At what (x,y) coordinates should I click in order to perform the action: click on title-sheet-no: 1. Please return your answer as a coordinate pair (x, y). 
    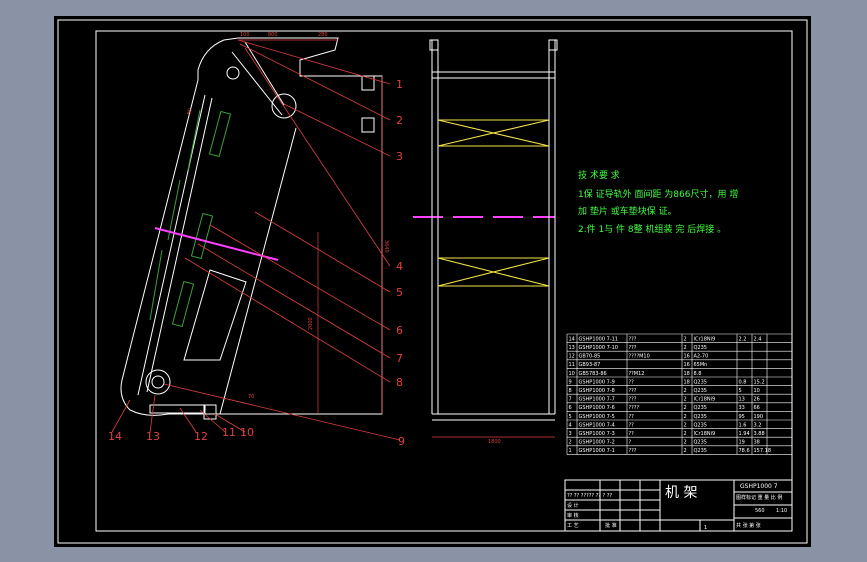
    Looking at the image, I should click on (705, 528).